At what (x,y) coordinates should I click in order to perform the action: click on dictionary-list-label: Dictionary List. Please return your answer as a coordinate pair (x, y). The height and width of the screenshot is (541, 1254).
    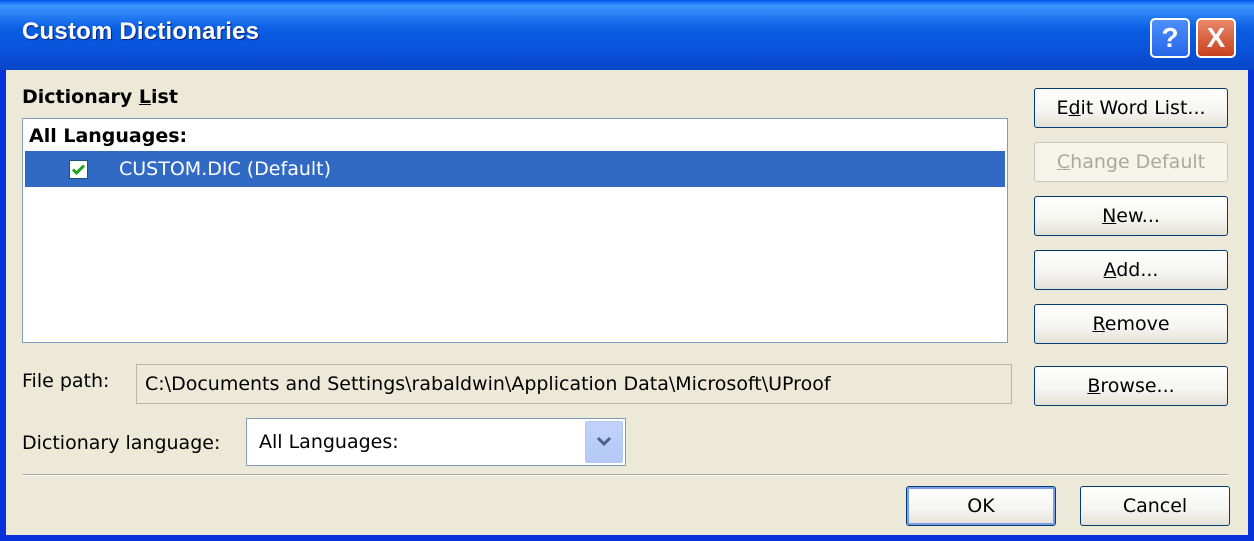
    Looking at the image, I should click on (100, 97).